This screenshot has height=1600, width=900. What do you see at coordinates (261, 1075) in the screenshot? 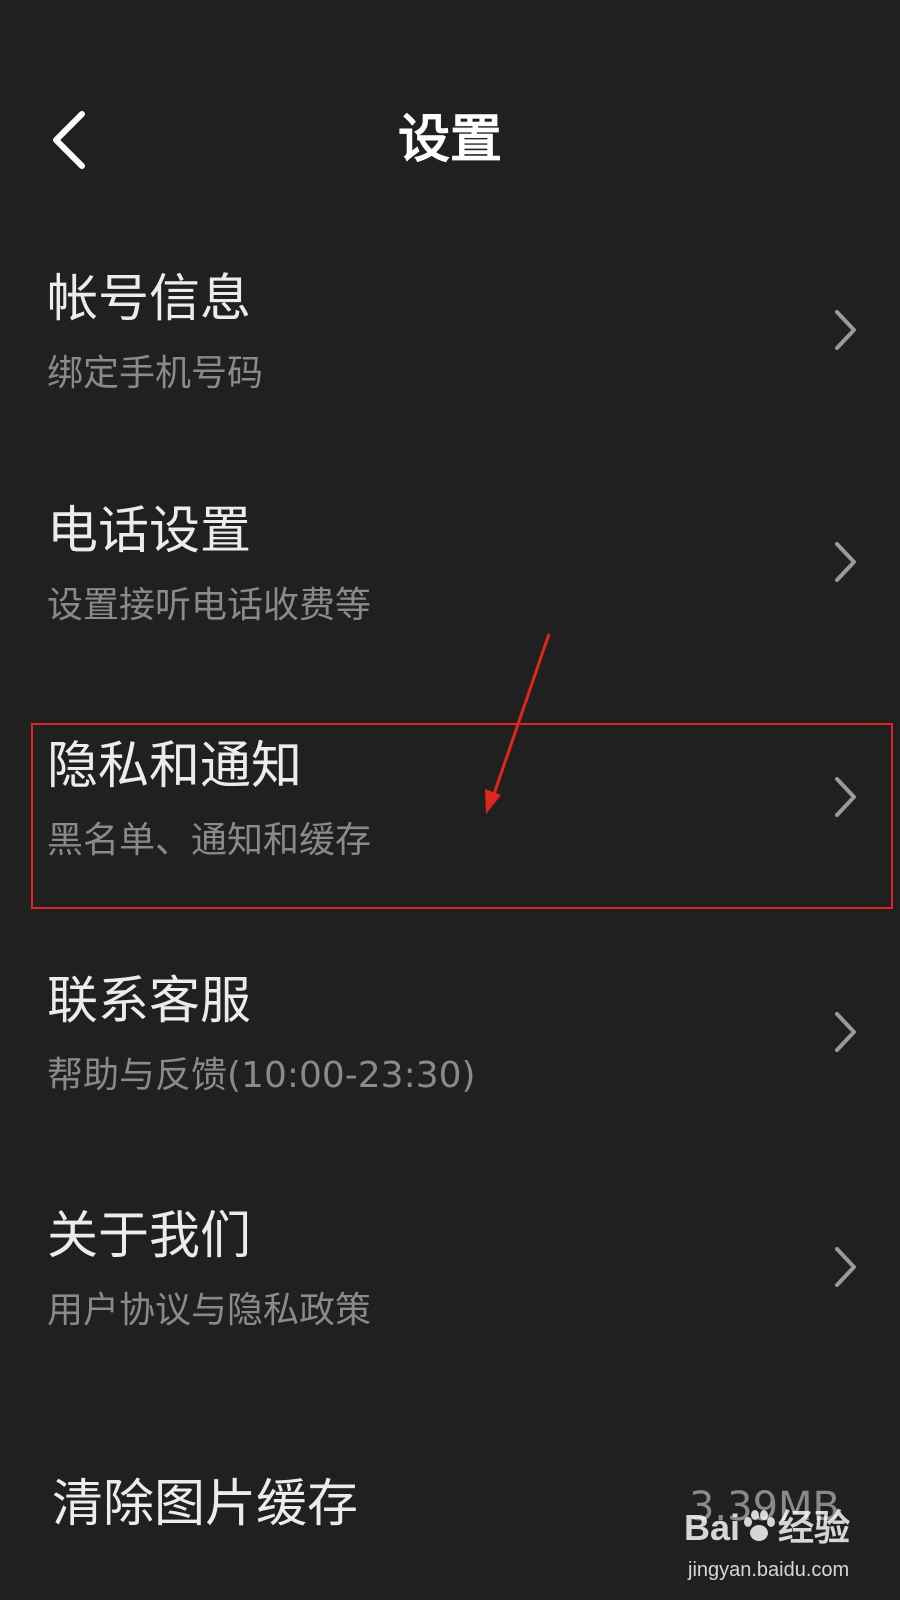
I see `item-subtitle: 帮助与反馈(10:00-23:30)` at bounding box center [261, 1075].